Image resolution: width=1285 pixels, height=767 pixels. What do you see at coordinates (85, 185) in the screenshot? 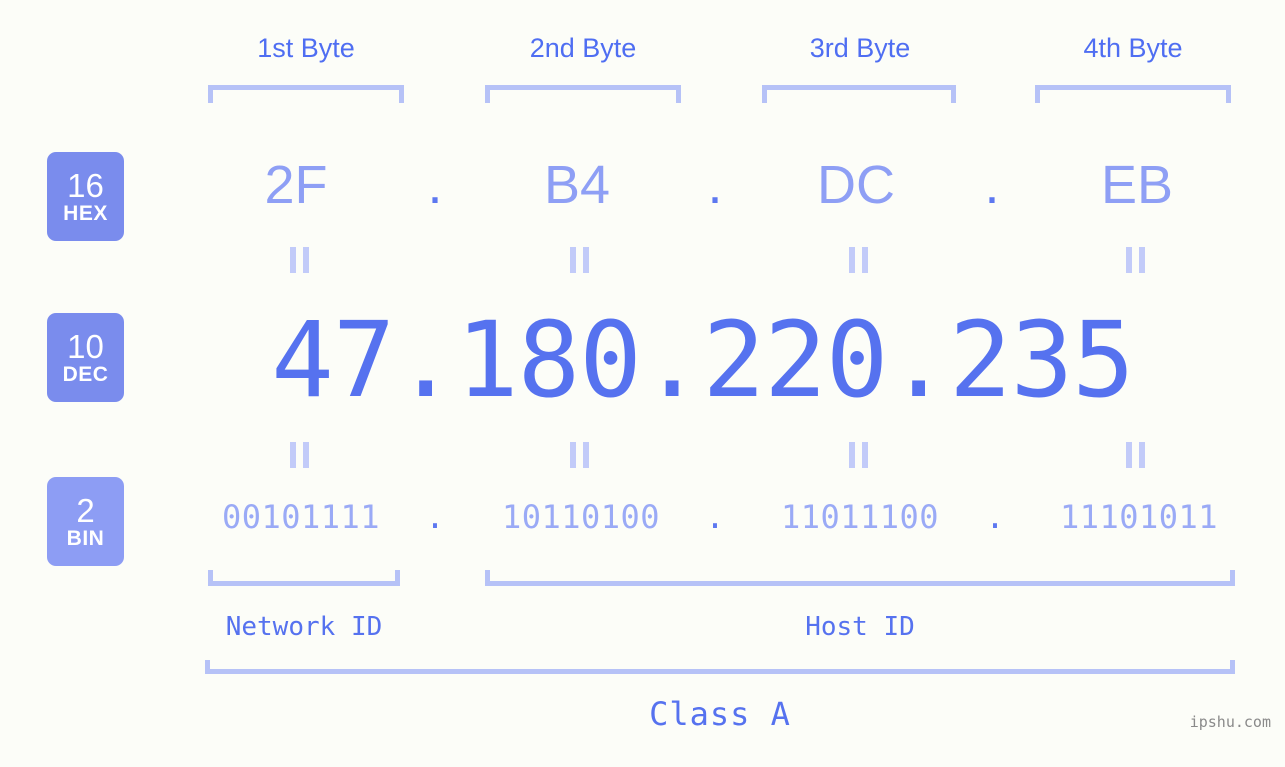
I see `base-badge-hex-number: 16` at bounding box center [85, 185].